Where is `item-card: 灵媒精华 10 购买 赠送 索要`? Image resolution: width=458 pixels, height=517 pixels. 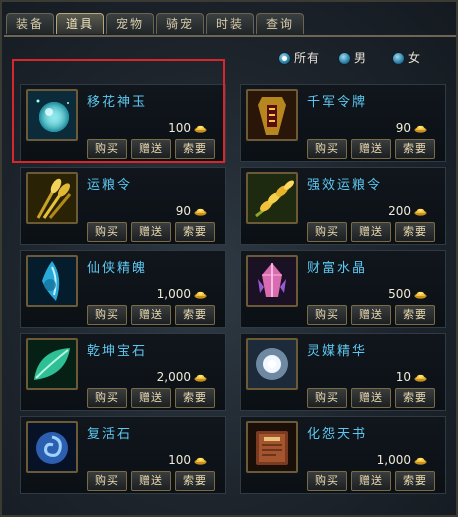
item-card: 灵媒精华 10 购买 赠送 索要 is located at coordinates (343, 372).